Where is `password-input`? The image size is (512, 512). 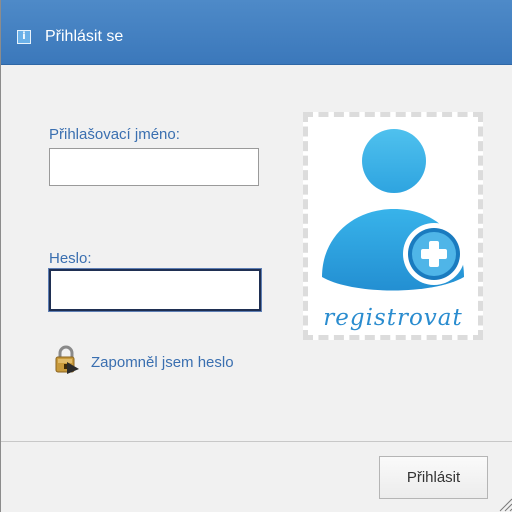 password-input is located at coordinates (155, 290).